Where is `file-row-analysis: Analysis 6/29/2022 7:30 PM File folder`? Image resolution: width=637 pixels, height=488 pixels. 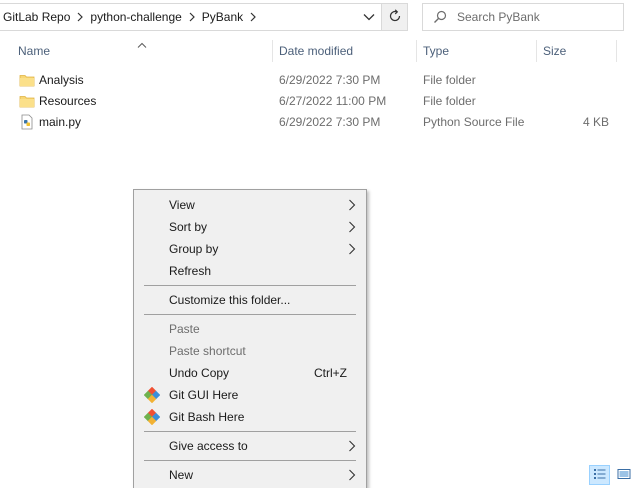
file-row-analysis: Analysis 6/29/2022 7:30 PM File folder is located at coordinates (318, 80).